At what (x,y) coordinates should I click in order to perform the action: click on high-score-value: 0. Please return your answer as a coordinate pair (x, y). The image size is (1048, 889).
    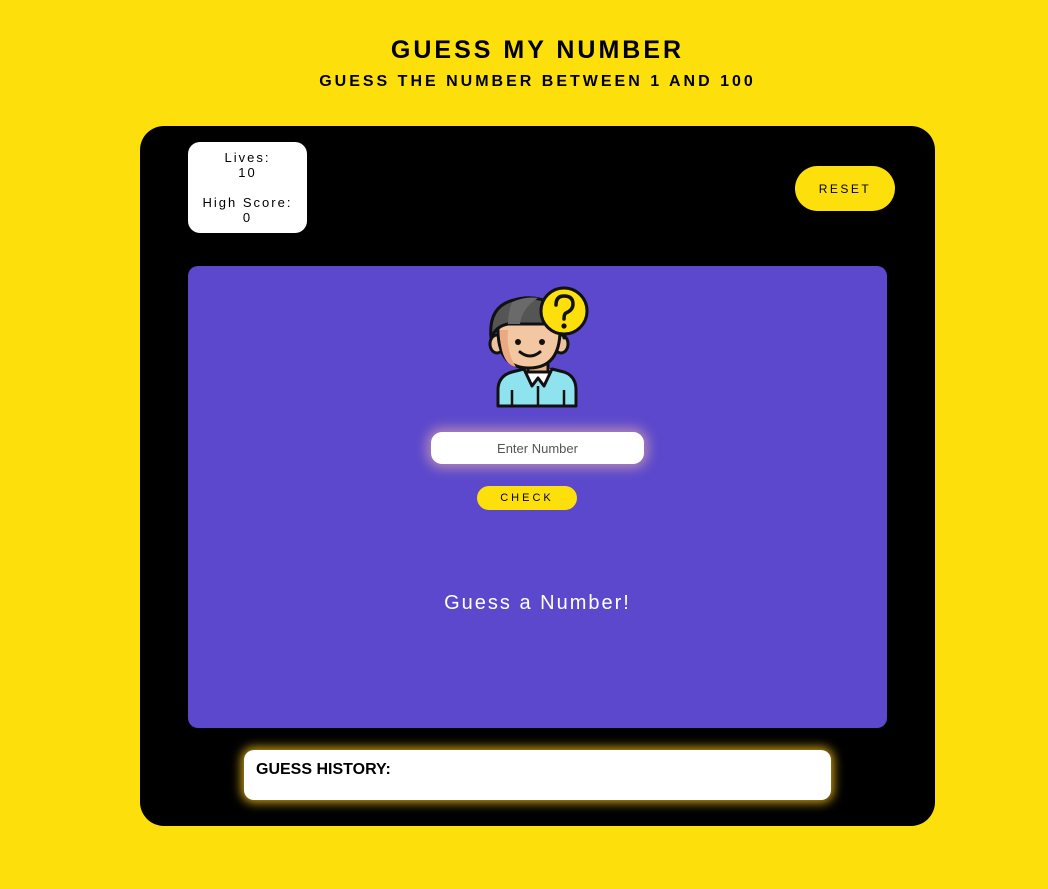
    Looking at the image, I should click on (247, 217).